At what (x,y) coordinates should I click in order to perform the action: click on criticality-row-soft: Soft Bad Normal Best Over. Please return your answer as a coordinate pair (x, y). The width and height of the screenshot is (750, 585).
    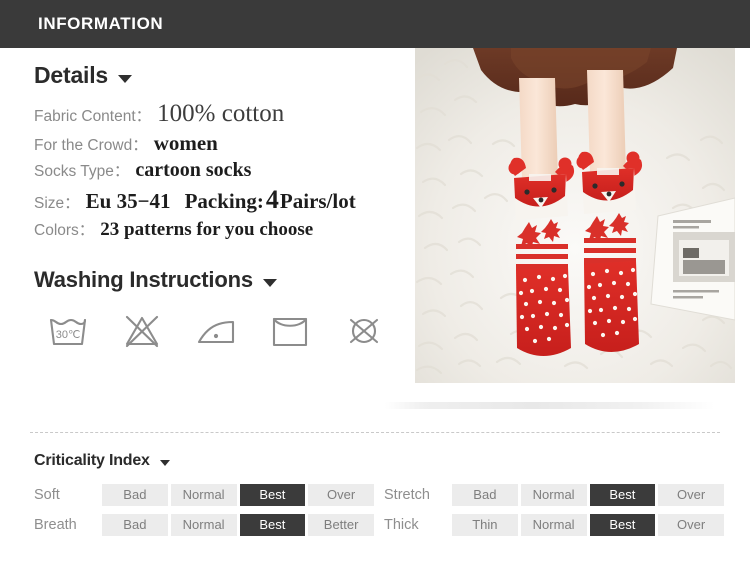
    Looking at the image, I should click on (204, 495).